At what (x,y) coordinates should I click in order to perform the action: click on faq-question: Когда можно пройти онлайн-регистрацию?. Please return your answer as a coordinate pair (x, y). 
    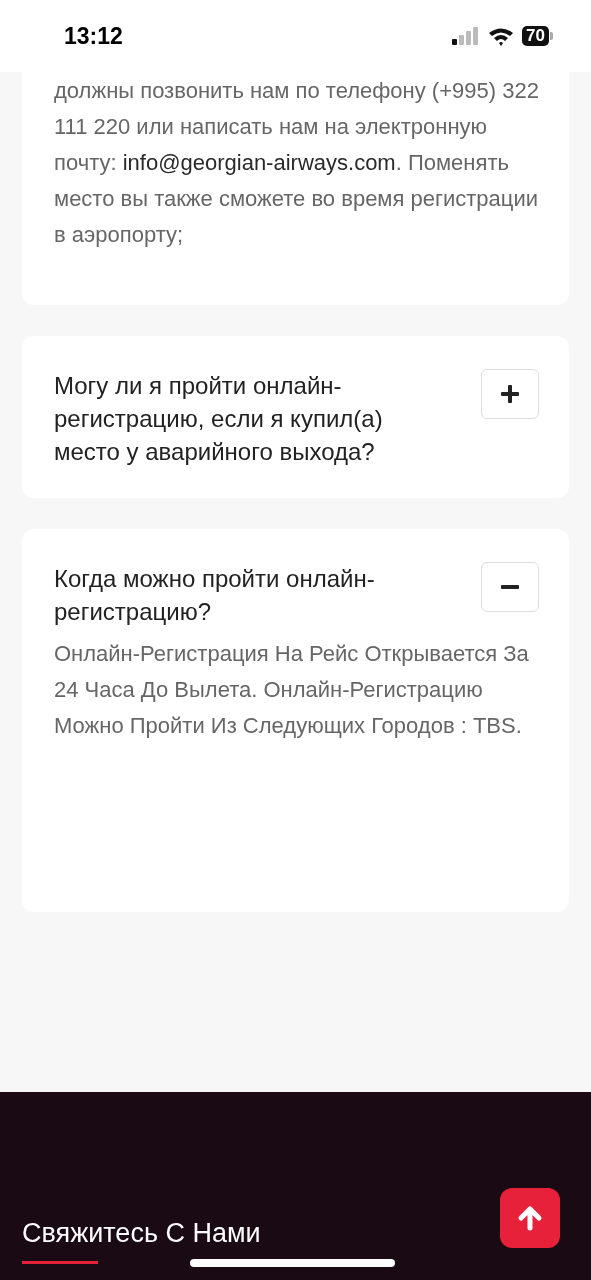
    Looking at the image, I should click on (229, 595).